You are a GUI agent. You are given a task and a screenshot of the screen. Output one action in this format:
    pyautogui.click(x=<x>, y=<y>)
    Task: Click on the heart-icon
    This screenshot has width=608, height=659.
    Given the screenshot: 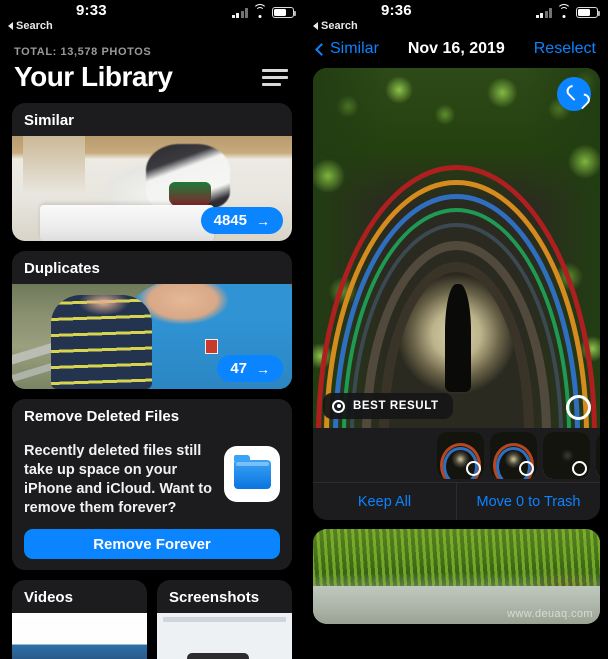 What is the action you would take?
    pyautogui.click(x=574, y=94)
    